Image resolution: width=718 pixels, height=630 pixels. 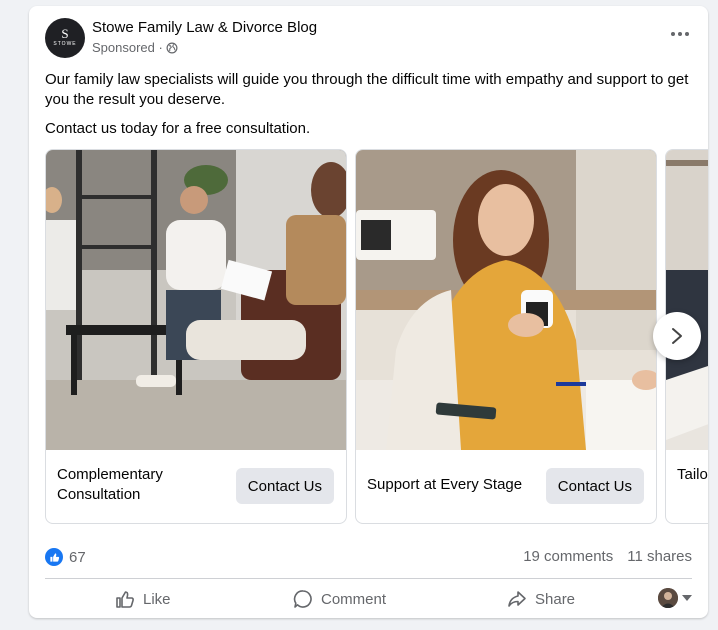 What do you see at coordinates (302, 599) in the screenshot?
I see `comment-bubble-icon` at bounding box center [302, 599].